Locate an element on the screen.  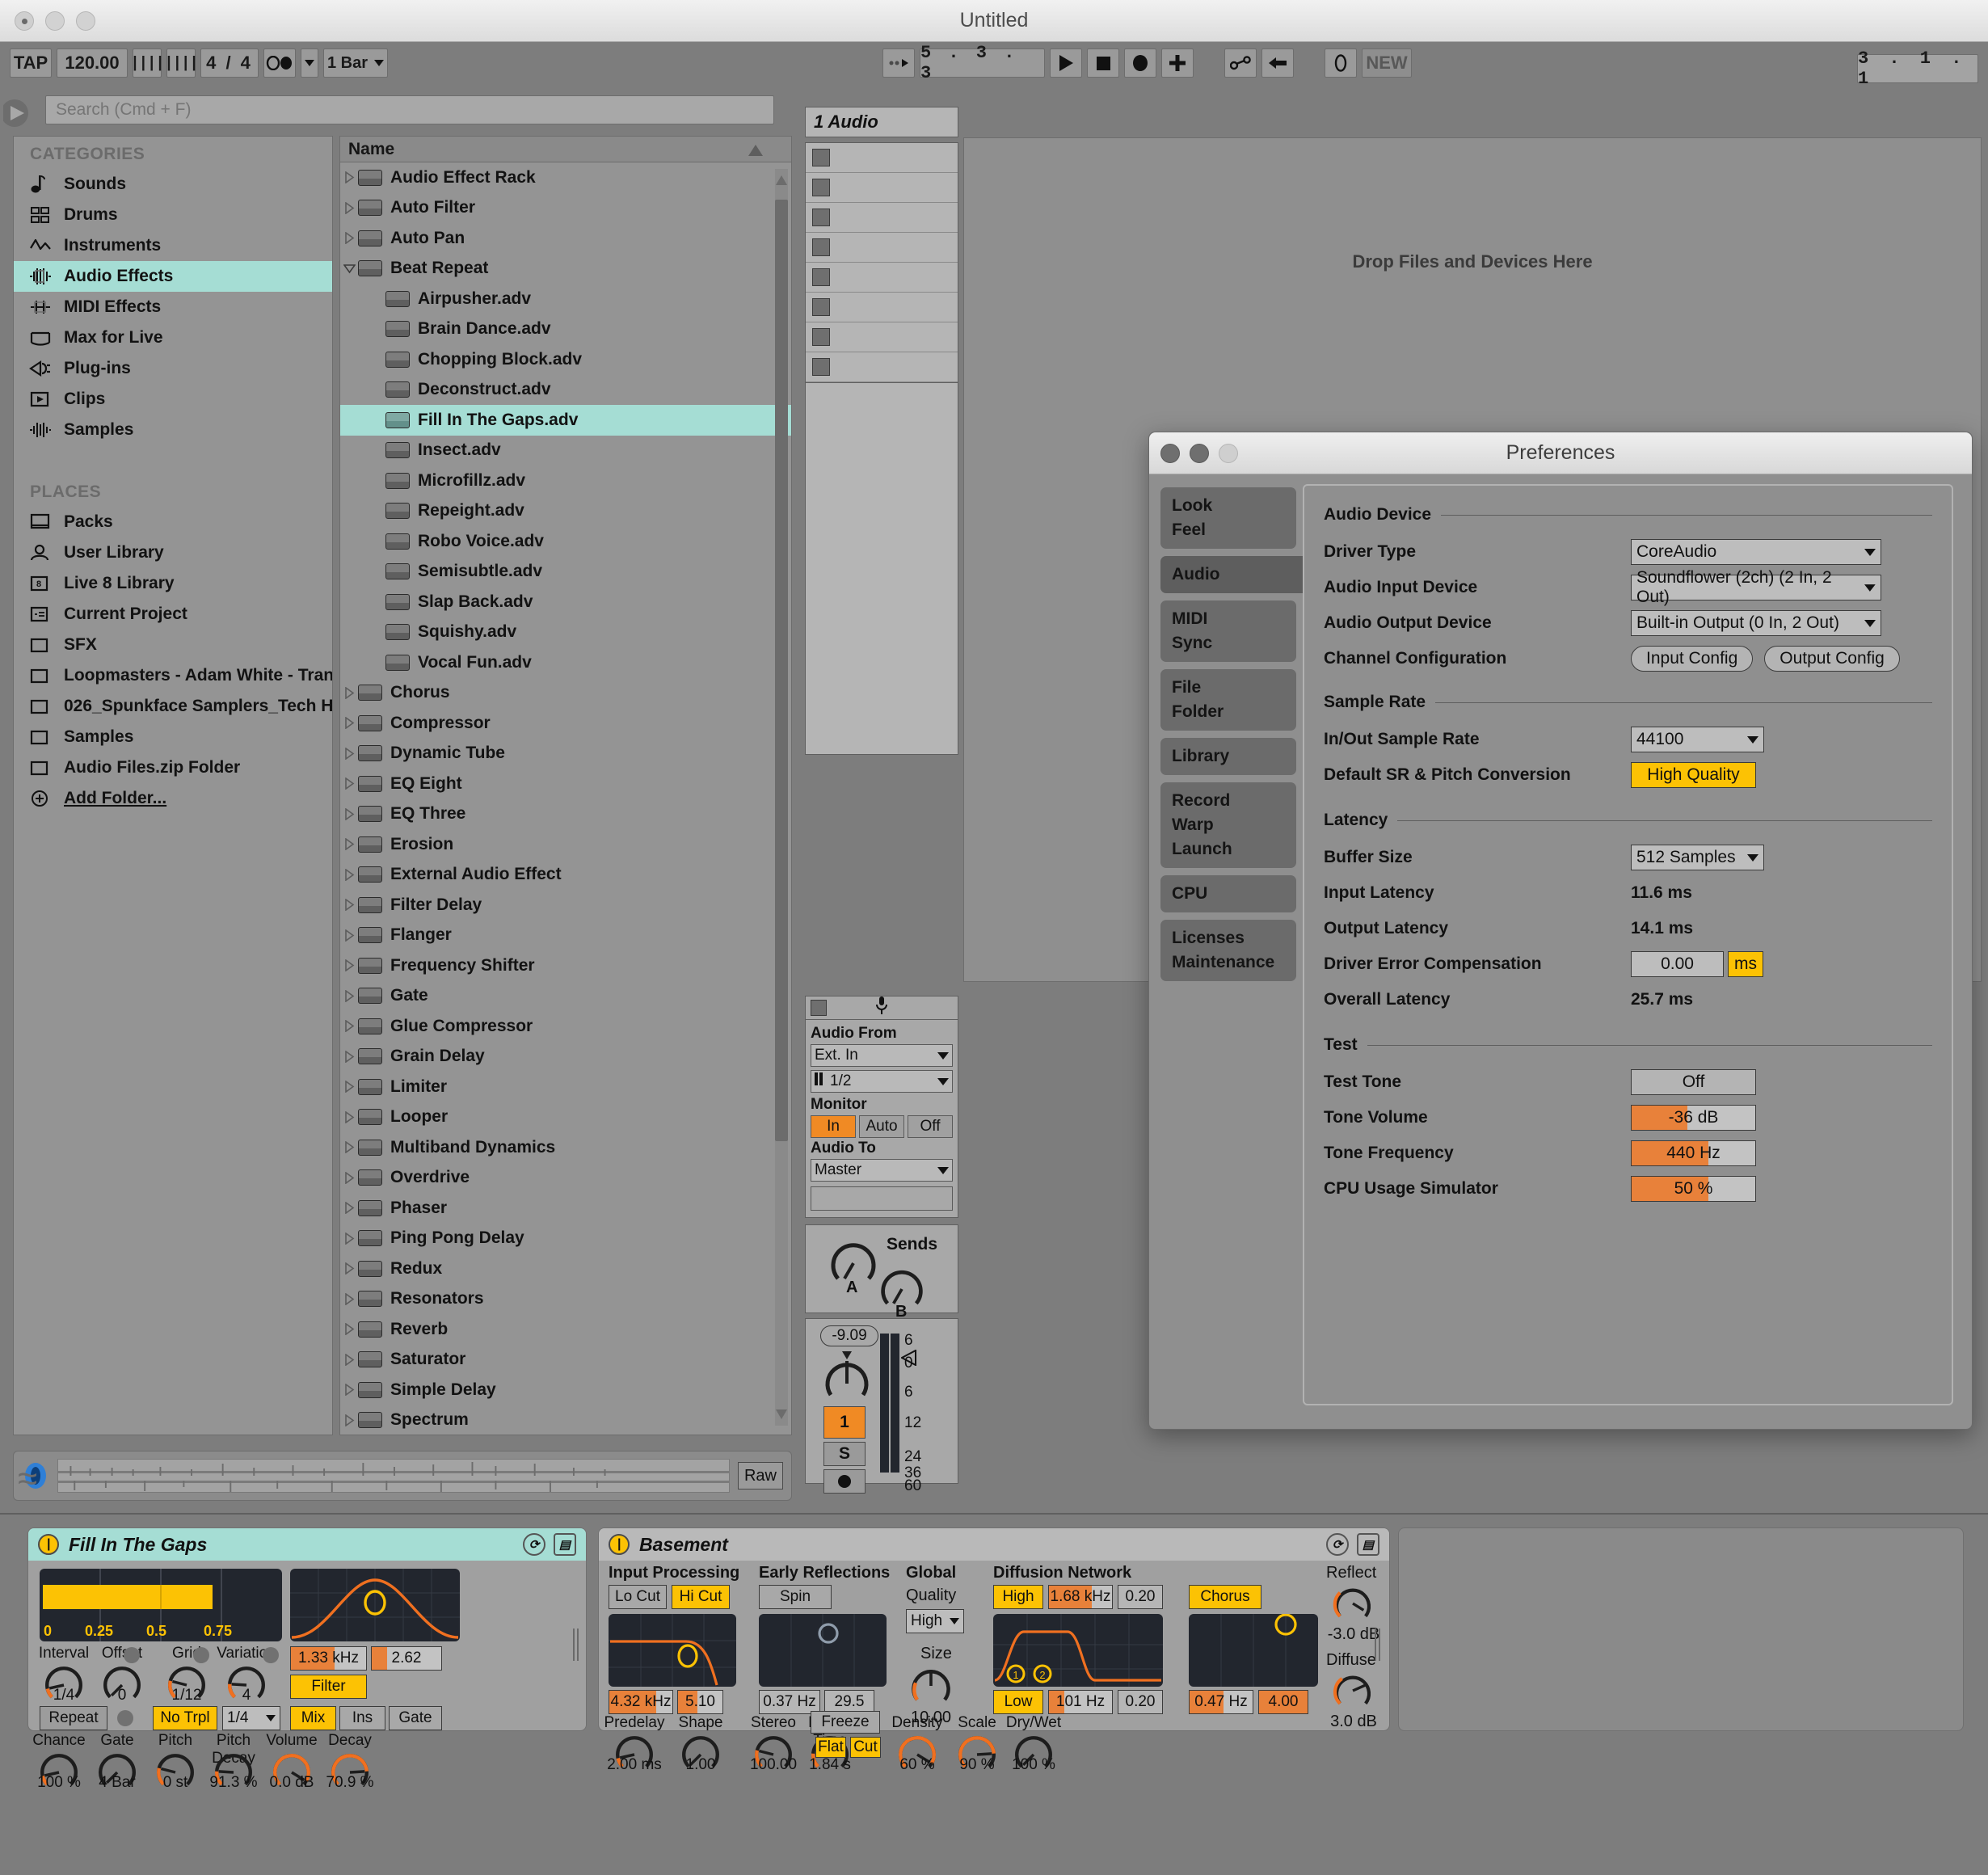
nudge-icon: |||| is located at coordinates (181, 63).